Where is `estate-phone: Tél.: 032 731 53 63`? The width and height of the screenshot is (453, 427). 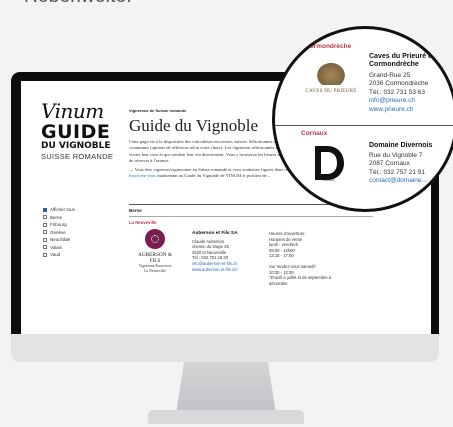
estate-phone: Tél.: 032 731 53 63 is located at coordinates (397, 92).